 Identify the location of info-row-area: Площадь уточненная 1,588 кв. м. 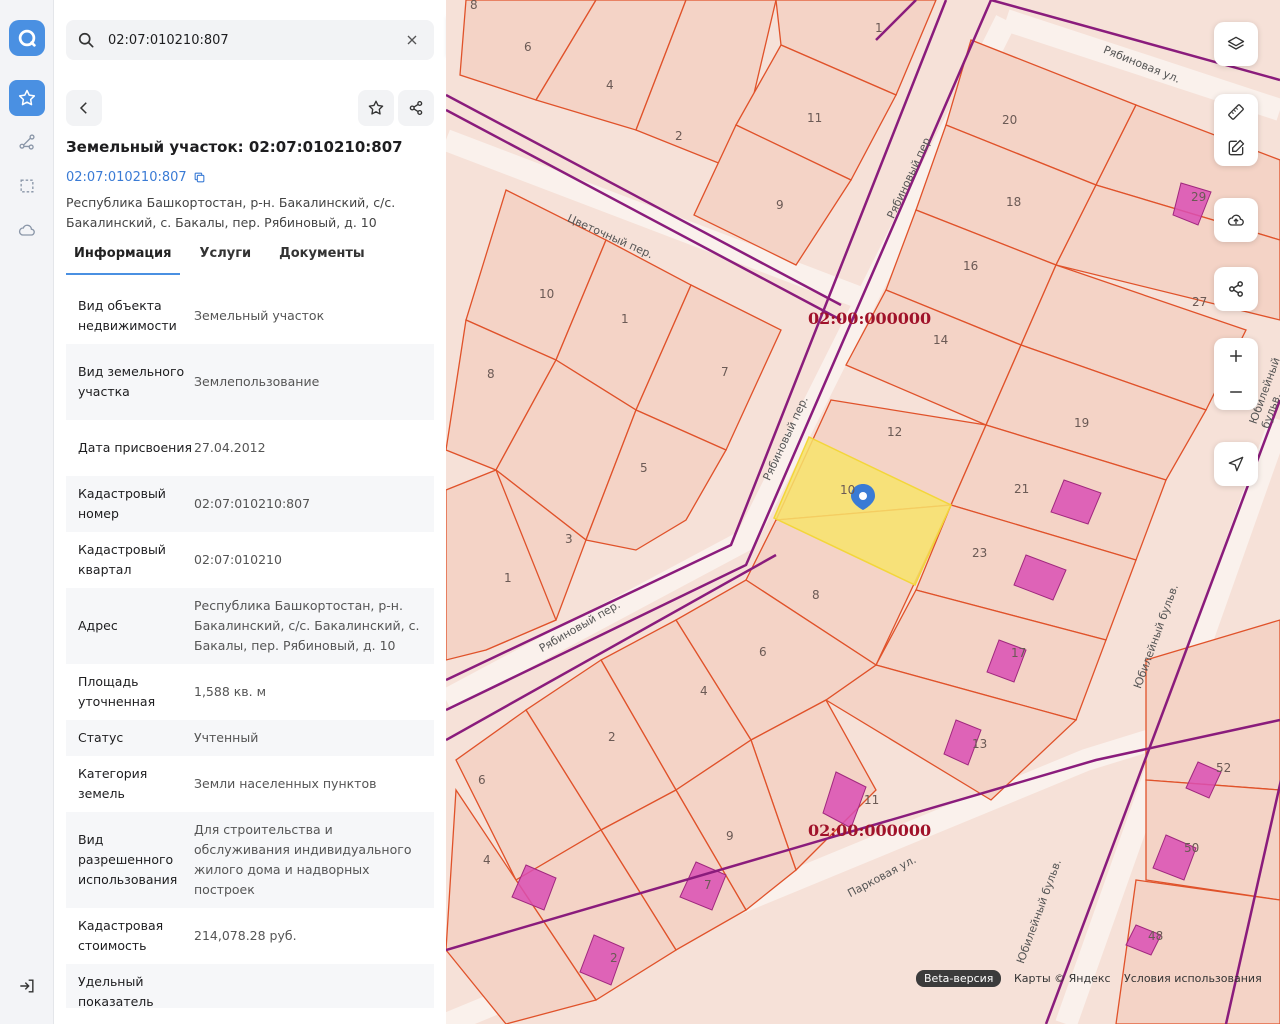
(172, 691).